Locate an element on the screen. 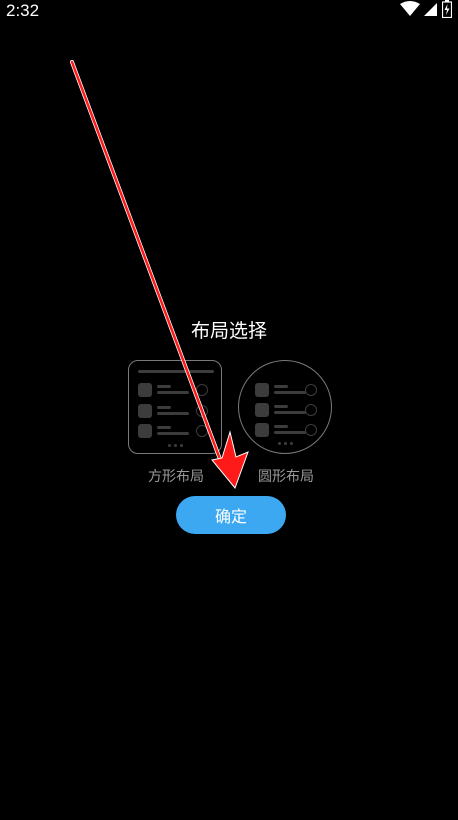 The width and height of the screenshot is (458, 820). square-layout-label: 方形布局 is located at coordinates (176, 477).